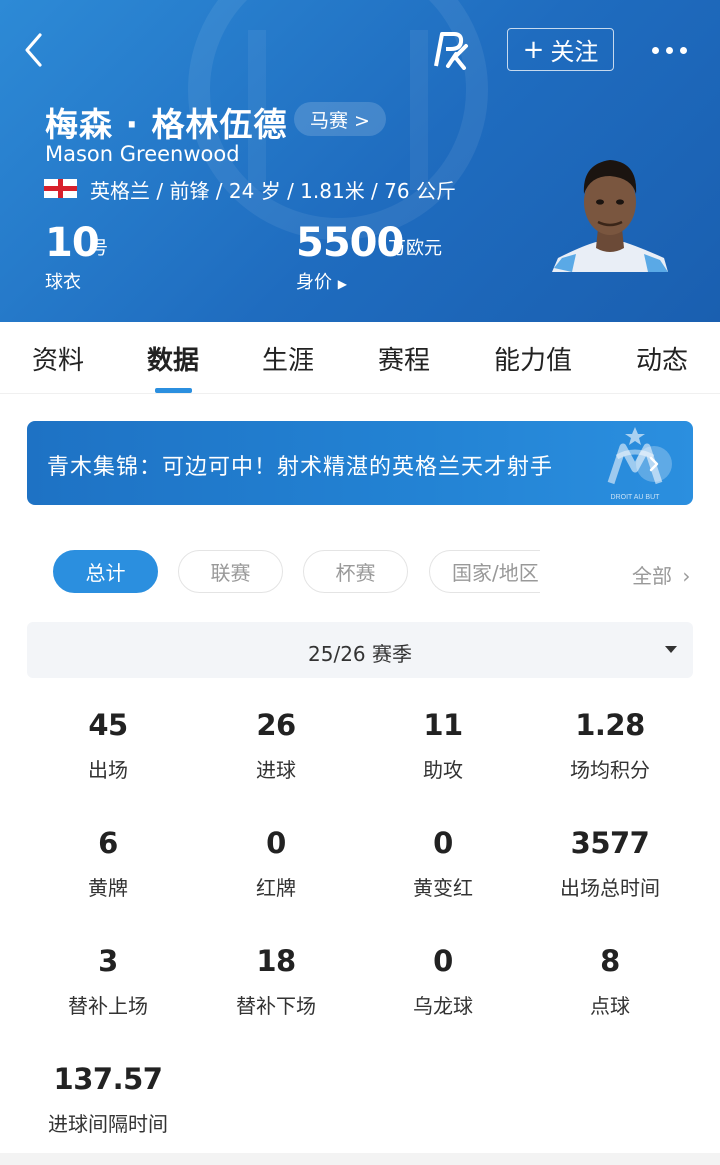 The height and width of the screenshot is (1165, 720). I want to click on shirt-label: 球衣, so click(63, 282).